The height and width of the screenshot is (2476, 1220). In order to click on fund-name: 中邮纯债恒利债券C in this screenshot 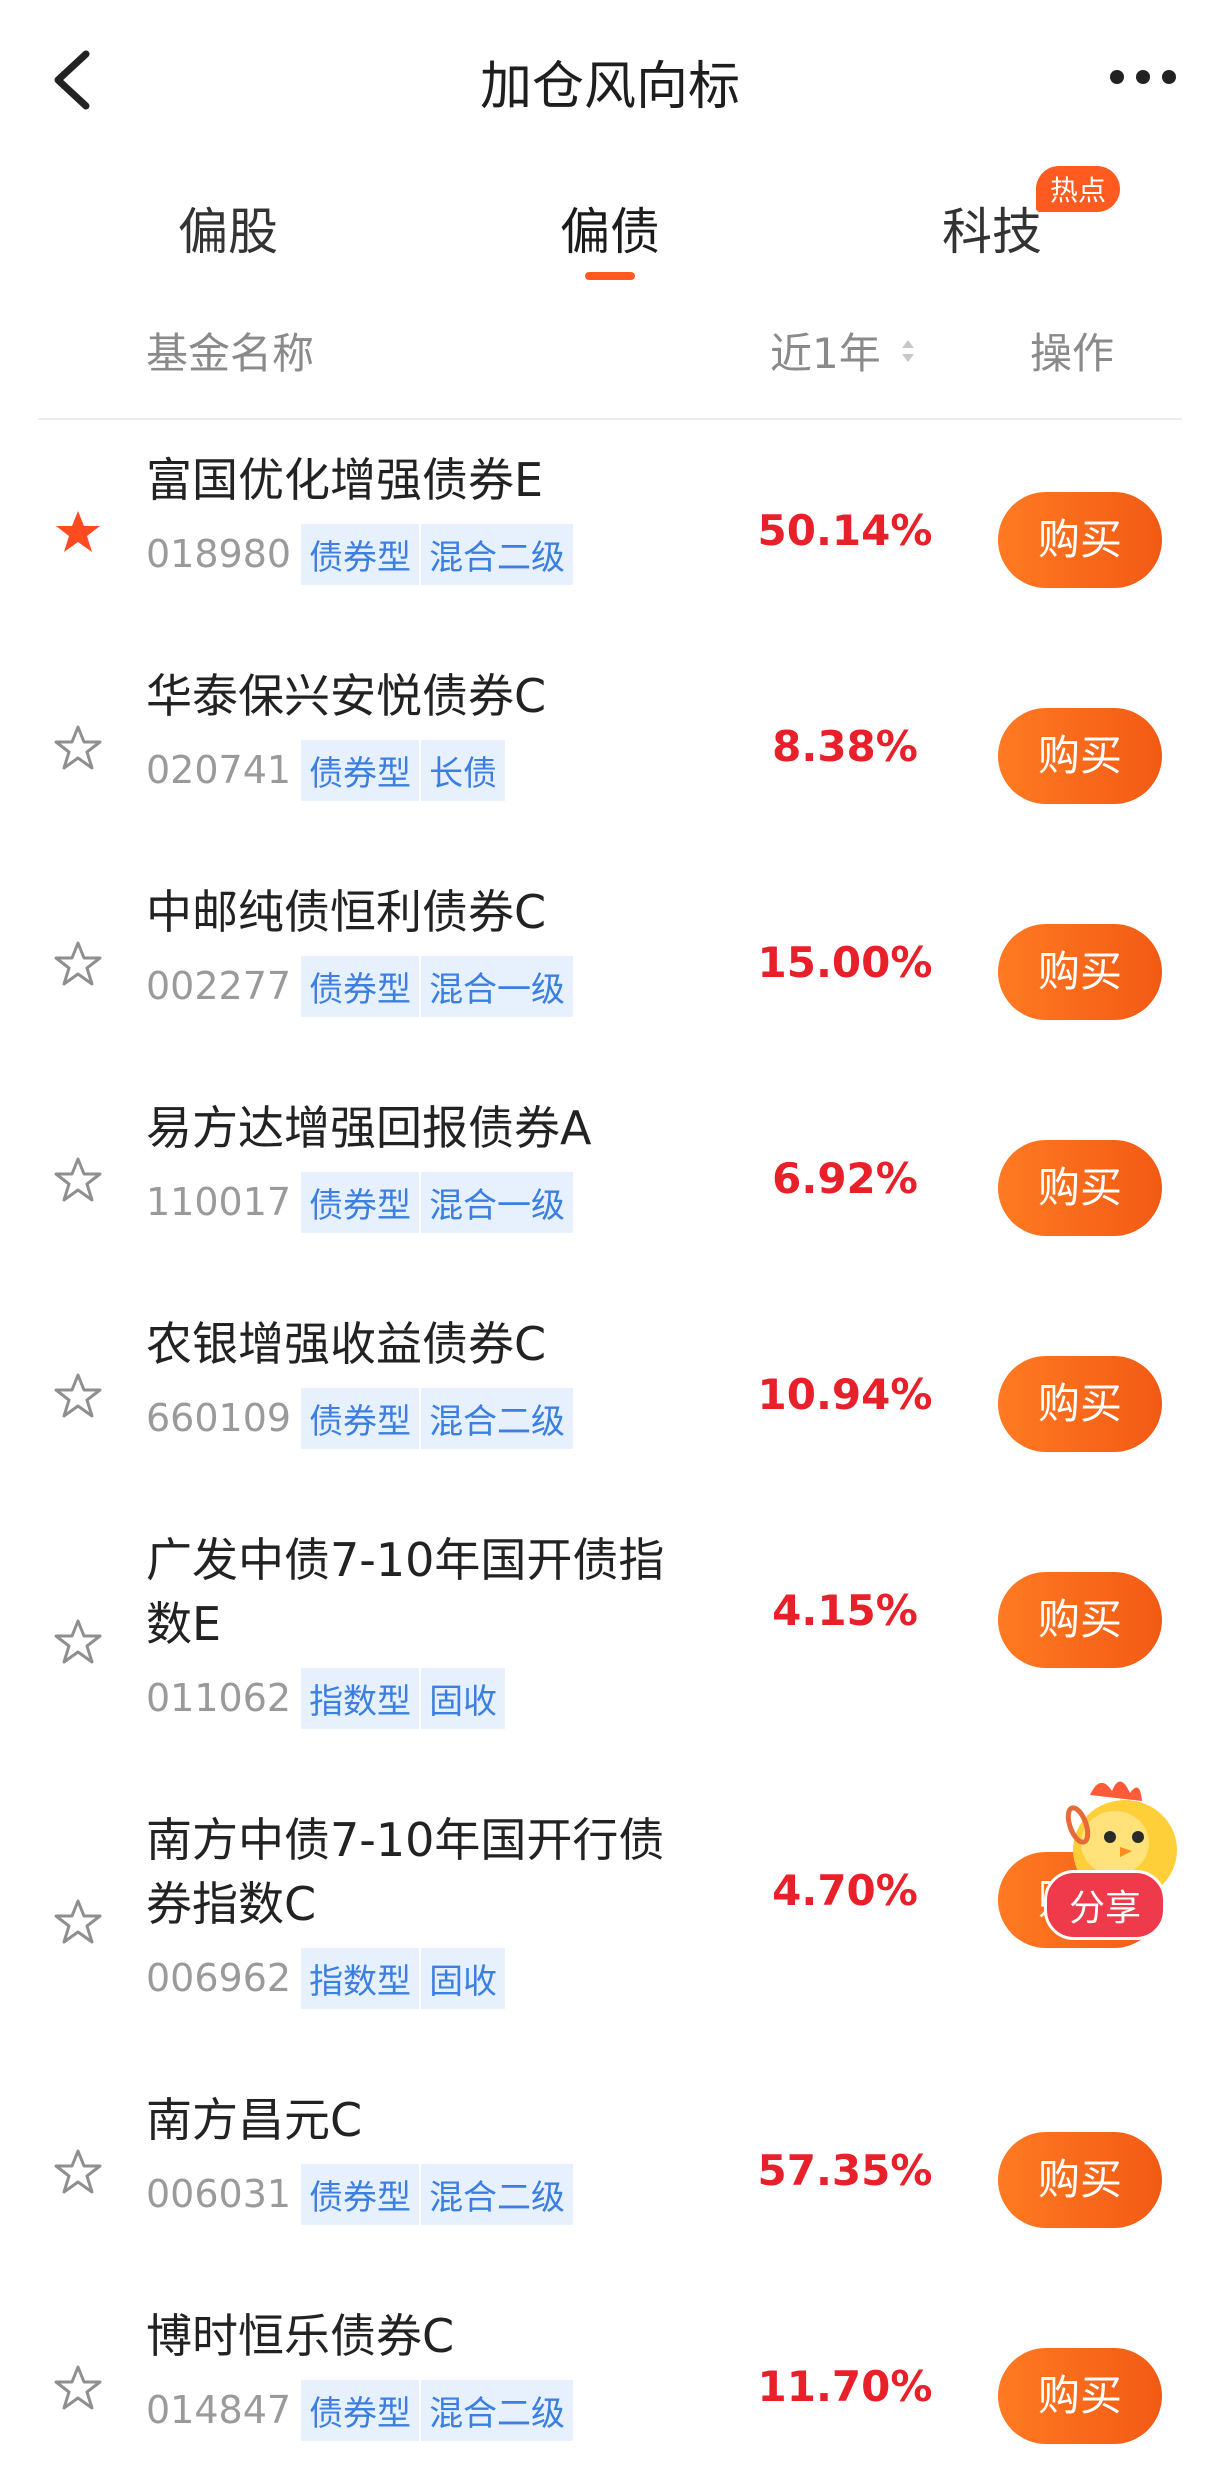, I will do `click(346, 912)`.